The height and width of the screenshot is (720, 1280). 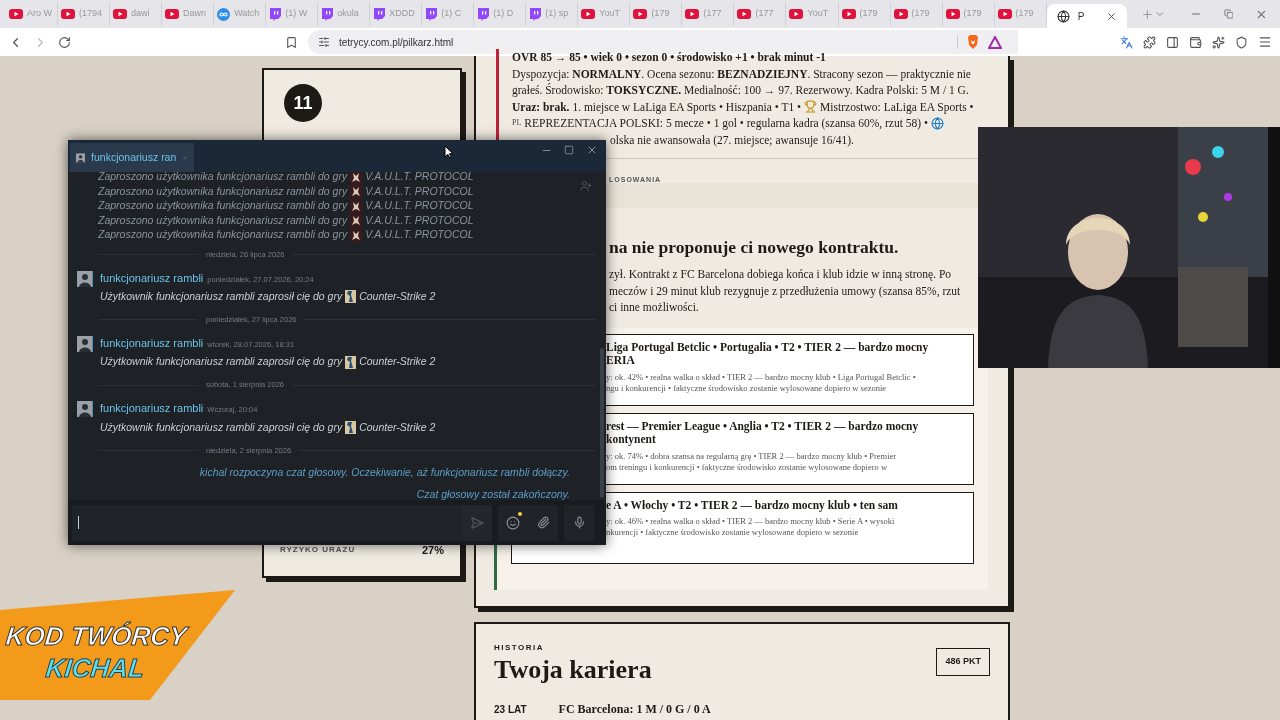 What do you see at coordinates (517, 123) in the screenshot?
I see `flag-label: PL` at bounding box center [517, 123].